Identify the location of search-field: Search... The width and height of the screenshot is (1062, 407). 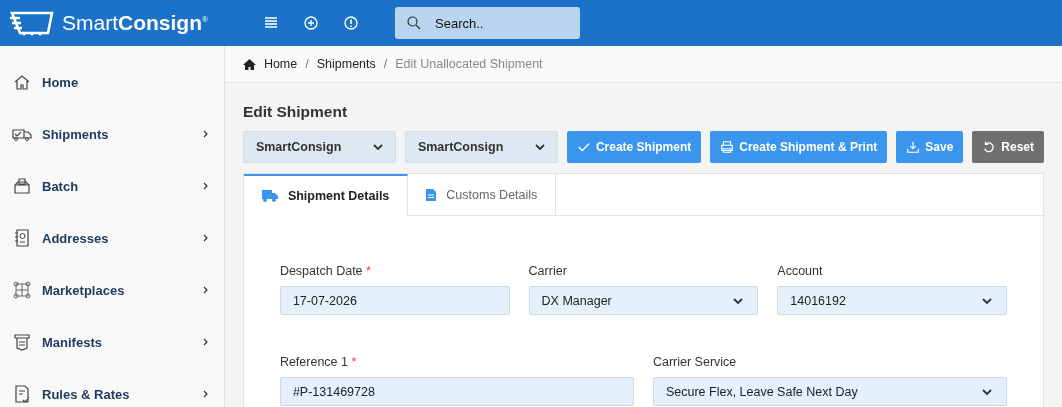
(487, 23).